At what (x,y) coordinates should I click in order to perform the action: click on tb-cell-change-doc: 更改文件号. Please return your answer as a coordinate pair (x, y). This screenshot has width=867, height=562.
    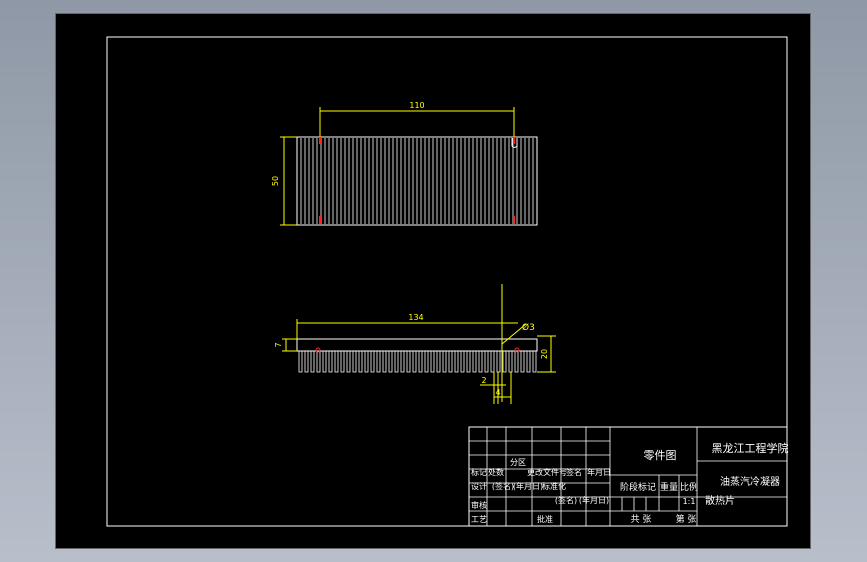
    Looking at the image, I should click on (547, 472).